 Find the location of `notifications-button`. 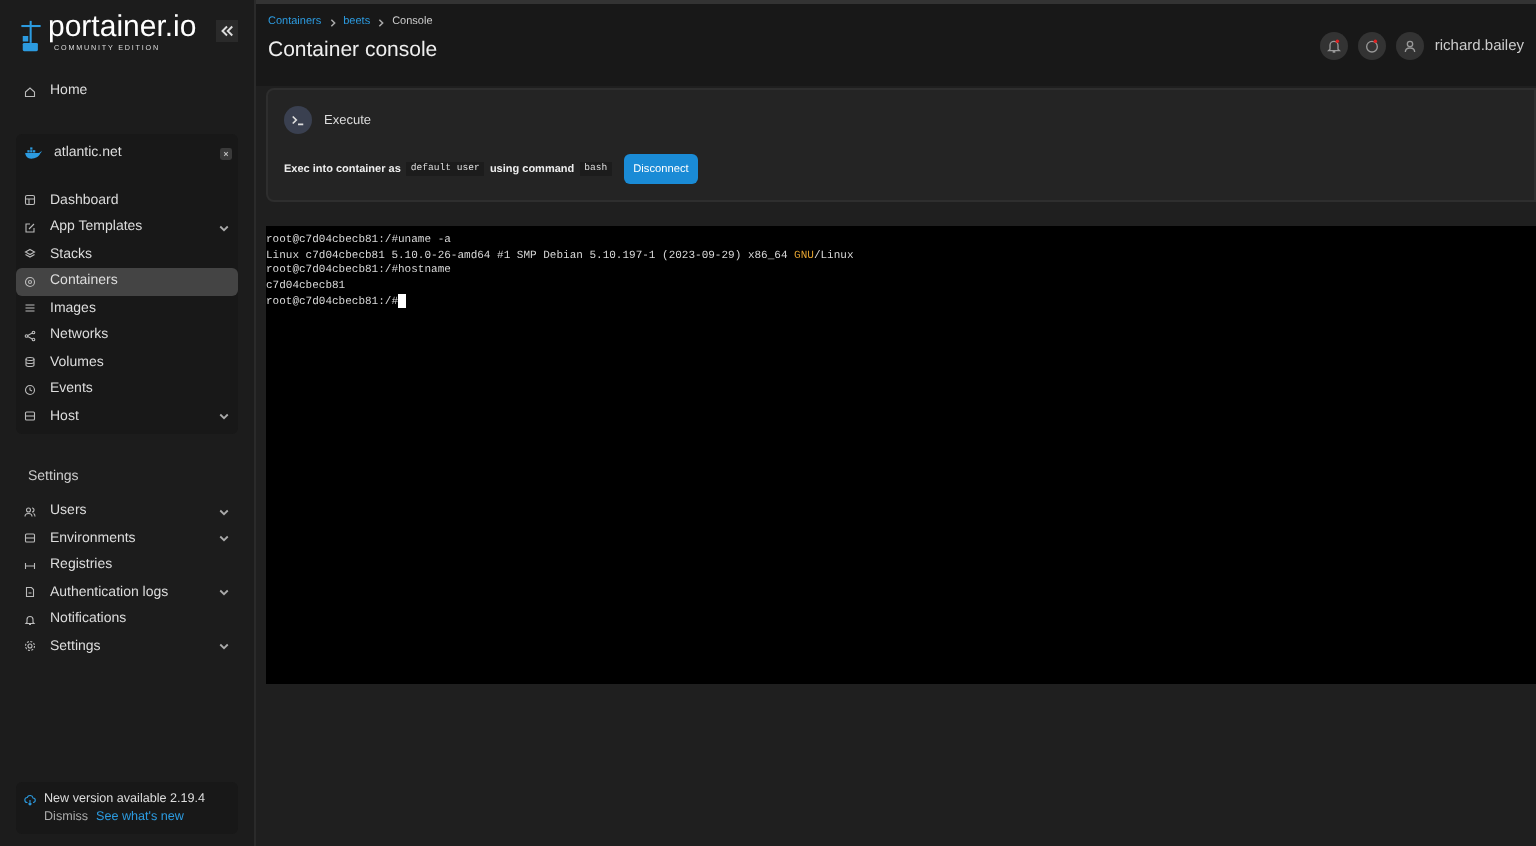

notifications-button is located at coordinates (1334, 45).